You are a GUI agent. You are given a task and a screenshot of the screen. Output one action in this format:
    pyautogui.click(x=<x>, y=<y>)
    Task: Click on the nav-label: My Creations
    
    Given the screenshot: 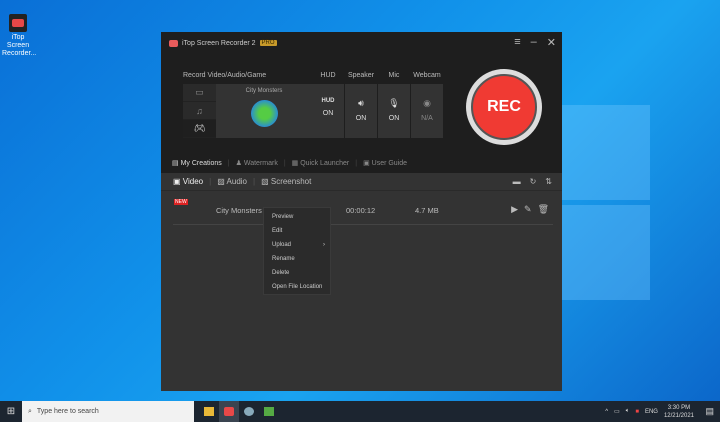 What is the action you would take?
    pyautogui.click(x=201, y=163)
    